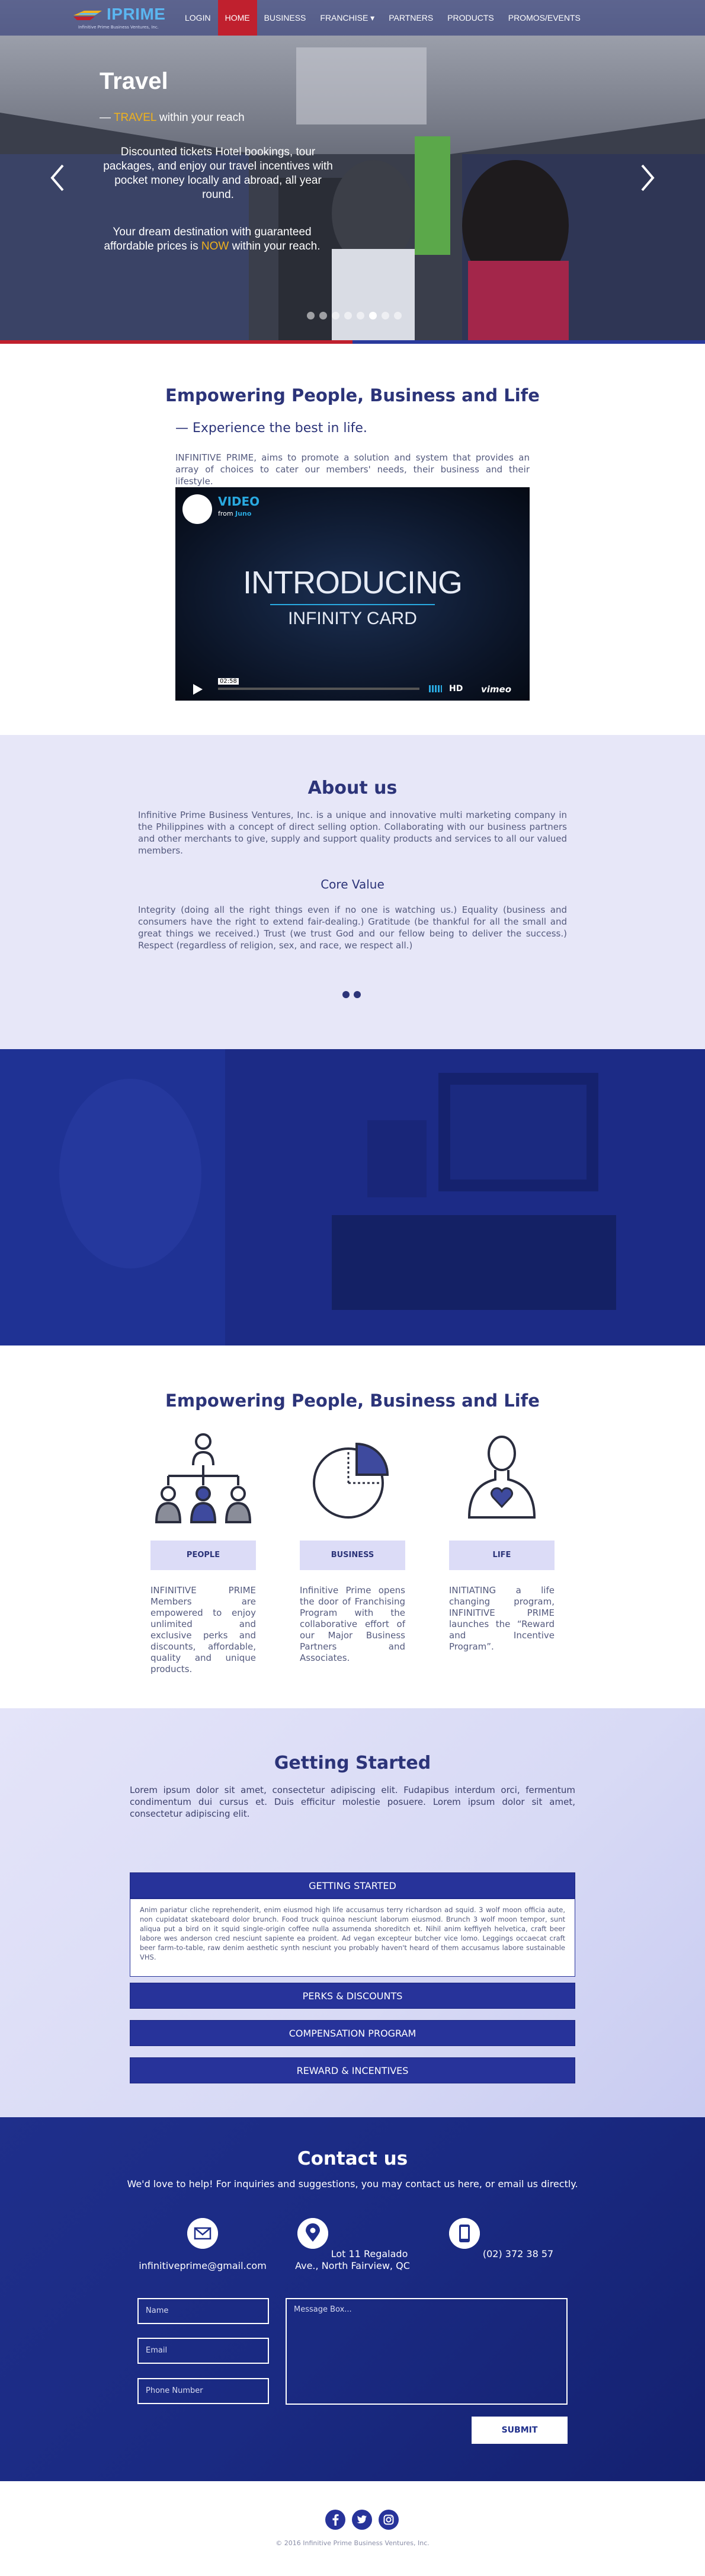 Image resolution: width=705 pixels, height=2576 pixels. I want to click on phone-field: Phone Number, so click(203, 2391).